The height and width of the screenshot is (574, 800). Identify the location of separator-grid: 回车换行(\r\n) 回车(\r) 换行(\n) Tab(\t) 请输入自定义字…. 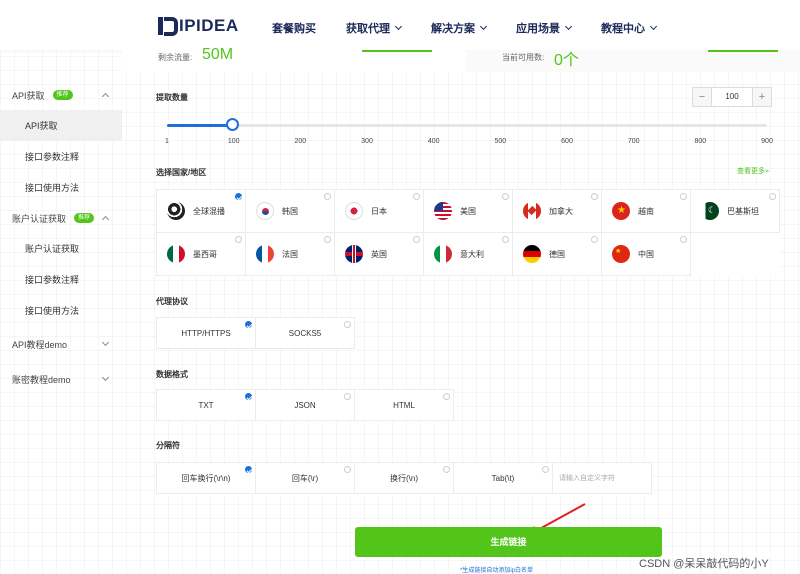
(404, 478).